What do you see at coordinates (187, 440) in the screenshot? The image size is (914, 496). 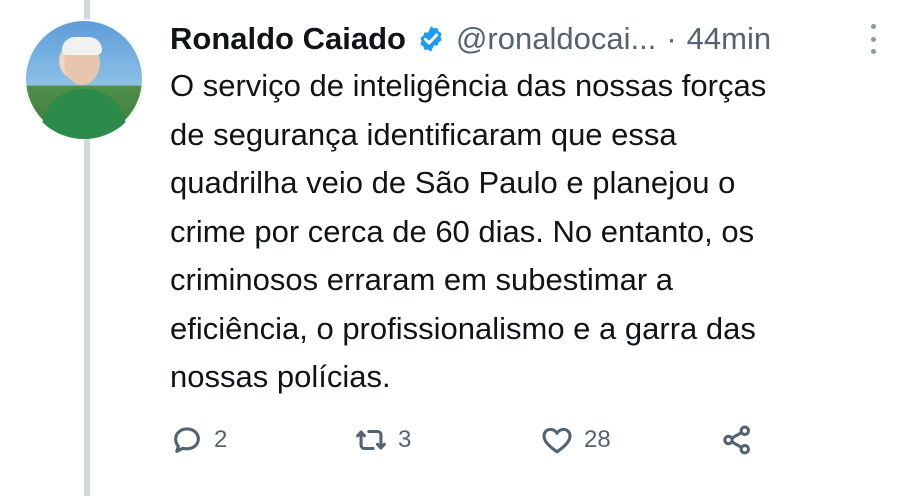 I see `reply-icon` at bounding box center [187, 440].